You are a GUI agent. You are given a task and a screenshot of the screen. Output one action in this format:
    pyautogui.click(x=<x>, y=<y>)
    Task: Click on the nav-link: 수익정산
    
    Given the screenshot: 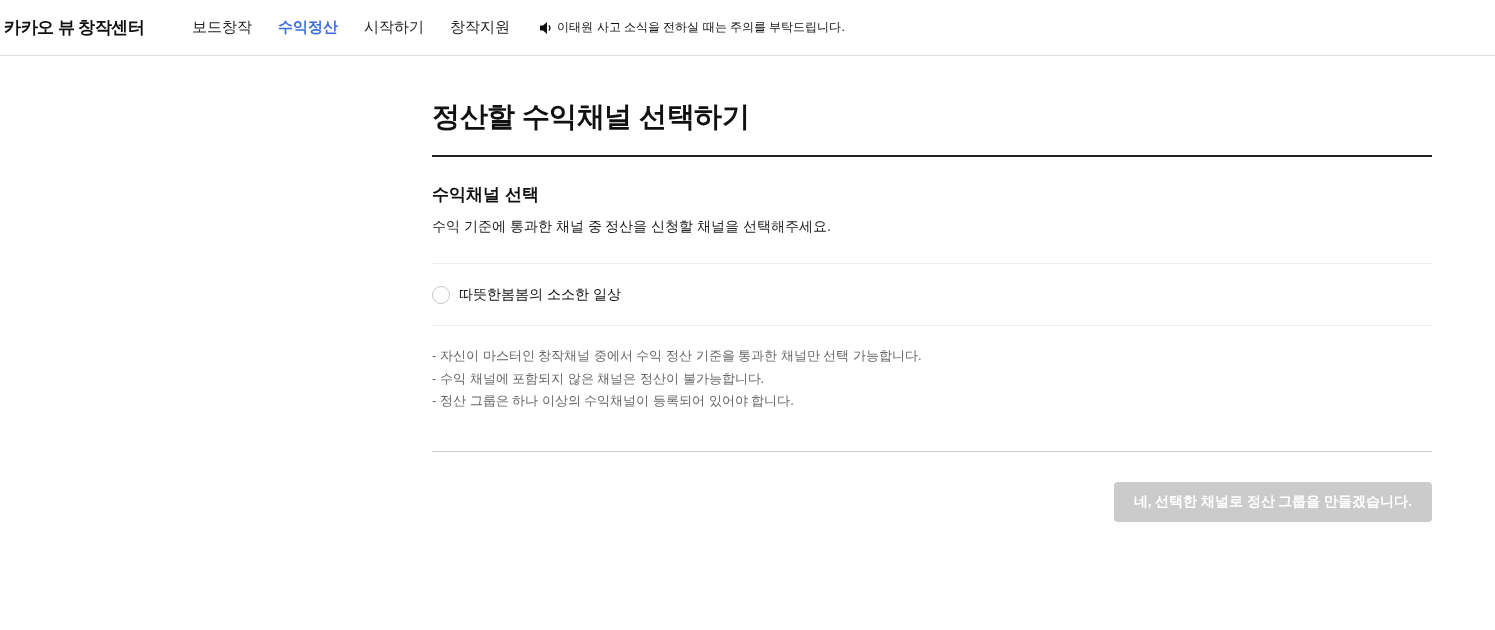 What is the action you would take?
    pyautogui.click(x=308, y=27)
    